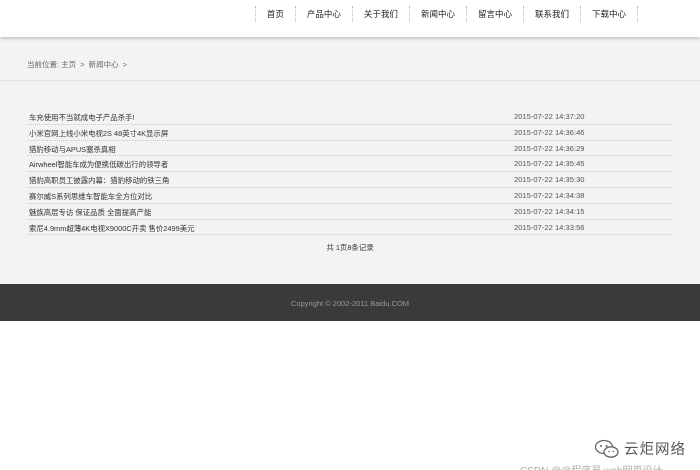  Describe the element at coordinates (98, 164) in the screenshot. I see `news-title-link: Airwheel智能车成为便携低碳出行的领导者` at that location.